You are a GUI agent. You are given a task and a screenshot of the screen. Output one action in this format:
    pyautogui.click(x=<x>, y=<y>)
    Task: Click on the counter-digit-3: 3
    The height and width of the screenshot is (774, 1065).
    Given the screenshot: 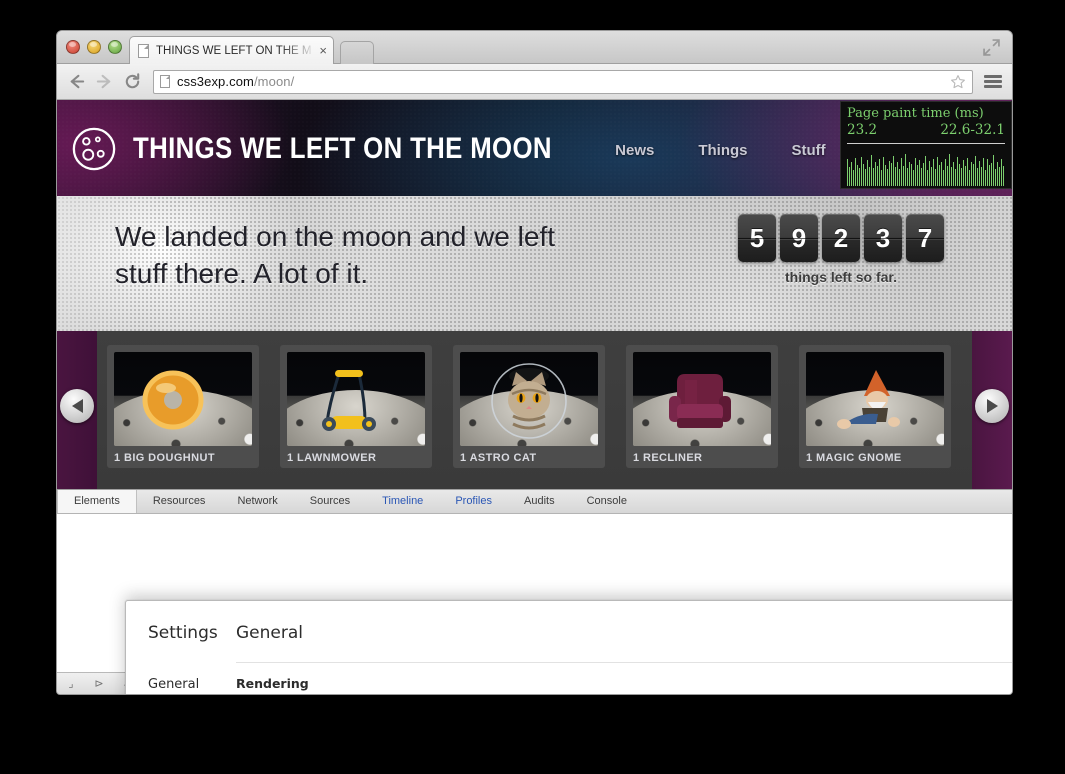 What is the action you would take?
    pyautogui.click(x=883, y=238)
    